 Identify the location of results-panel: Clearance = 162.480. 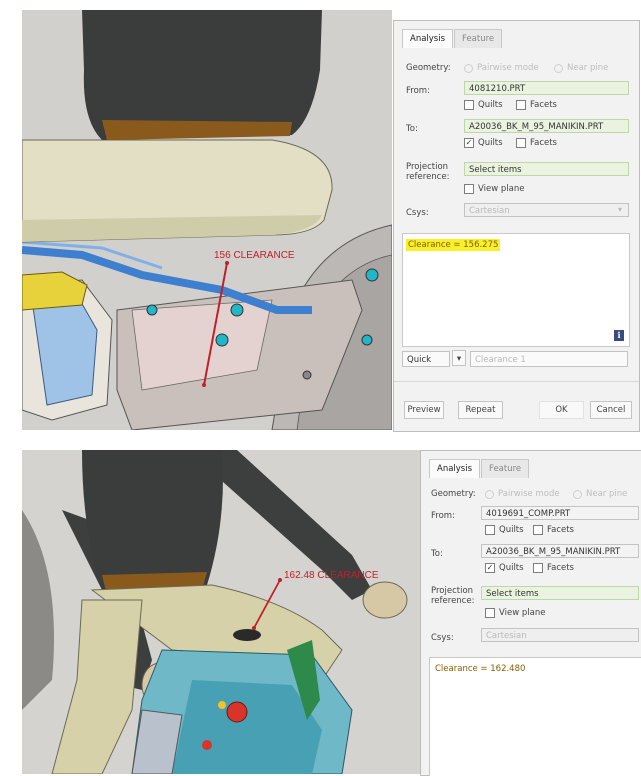
(535, 716).